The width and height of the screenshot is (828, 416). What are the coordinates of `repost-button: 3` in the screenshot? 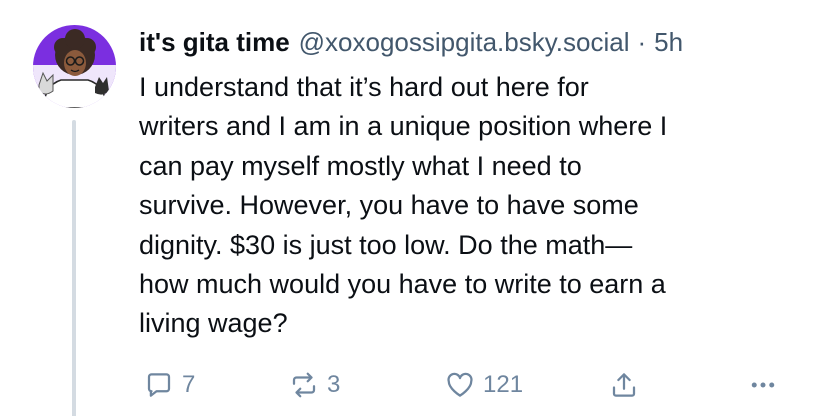 It's located at (314, 385).